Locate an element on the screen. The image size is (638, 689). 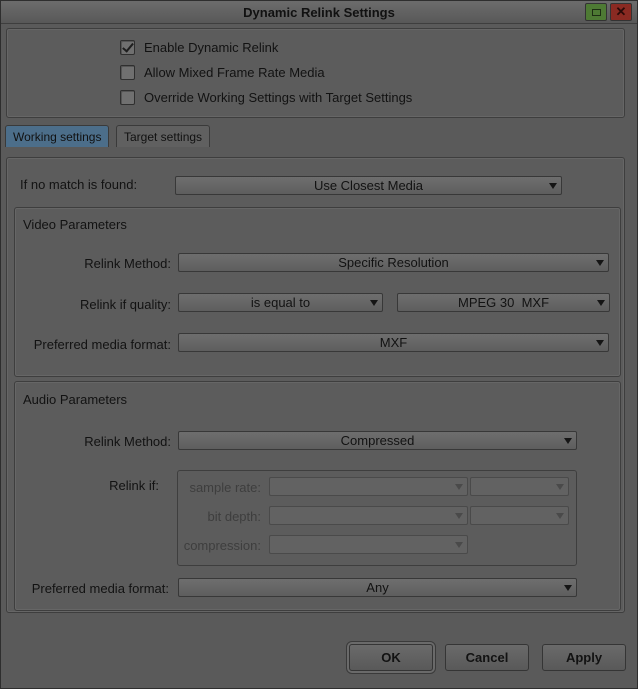
video-relink-method-label: Relink Method: is located at coordinates (127, 263).